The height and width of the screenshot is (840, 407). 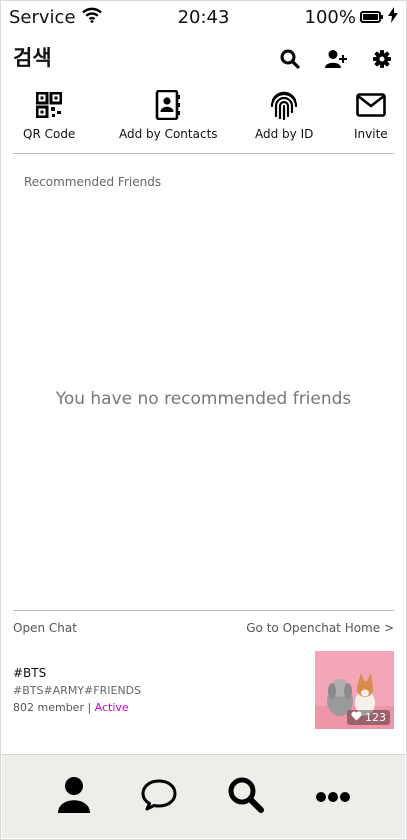 I want to click on tab-search, so click(x=246, y=797).